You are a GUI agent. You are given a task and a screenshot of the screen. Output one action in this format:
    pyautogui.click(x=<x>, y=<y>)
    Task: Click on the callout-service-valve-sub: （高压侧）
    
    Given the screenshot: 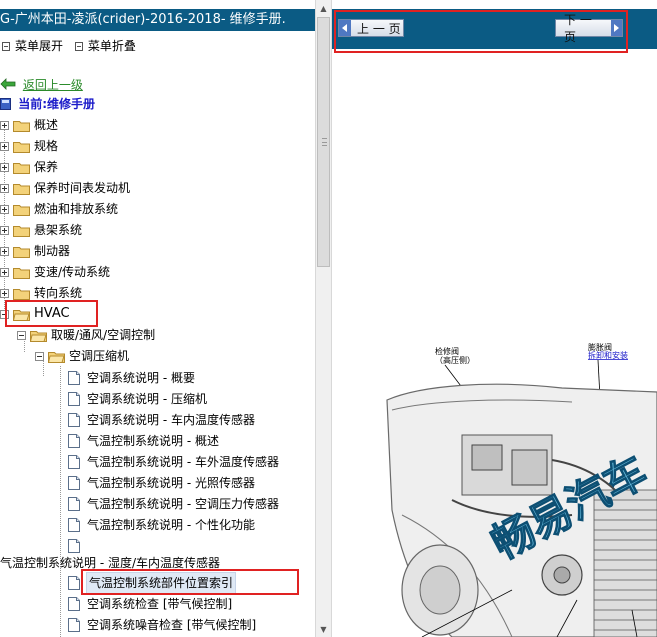 What is the action you would take?
    pyautogui.click(x=455, y=360)
    